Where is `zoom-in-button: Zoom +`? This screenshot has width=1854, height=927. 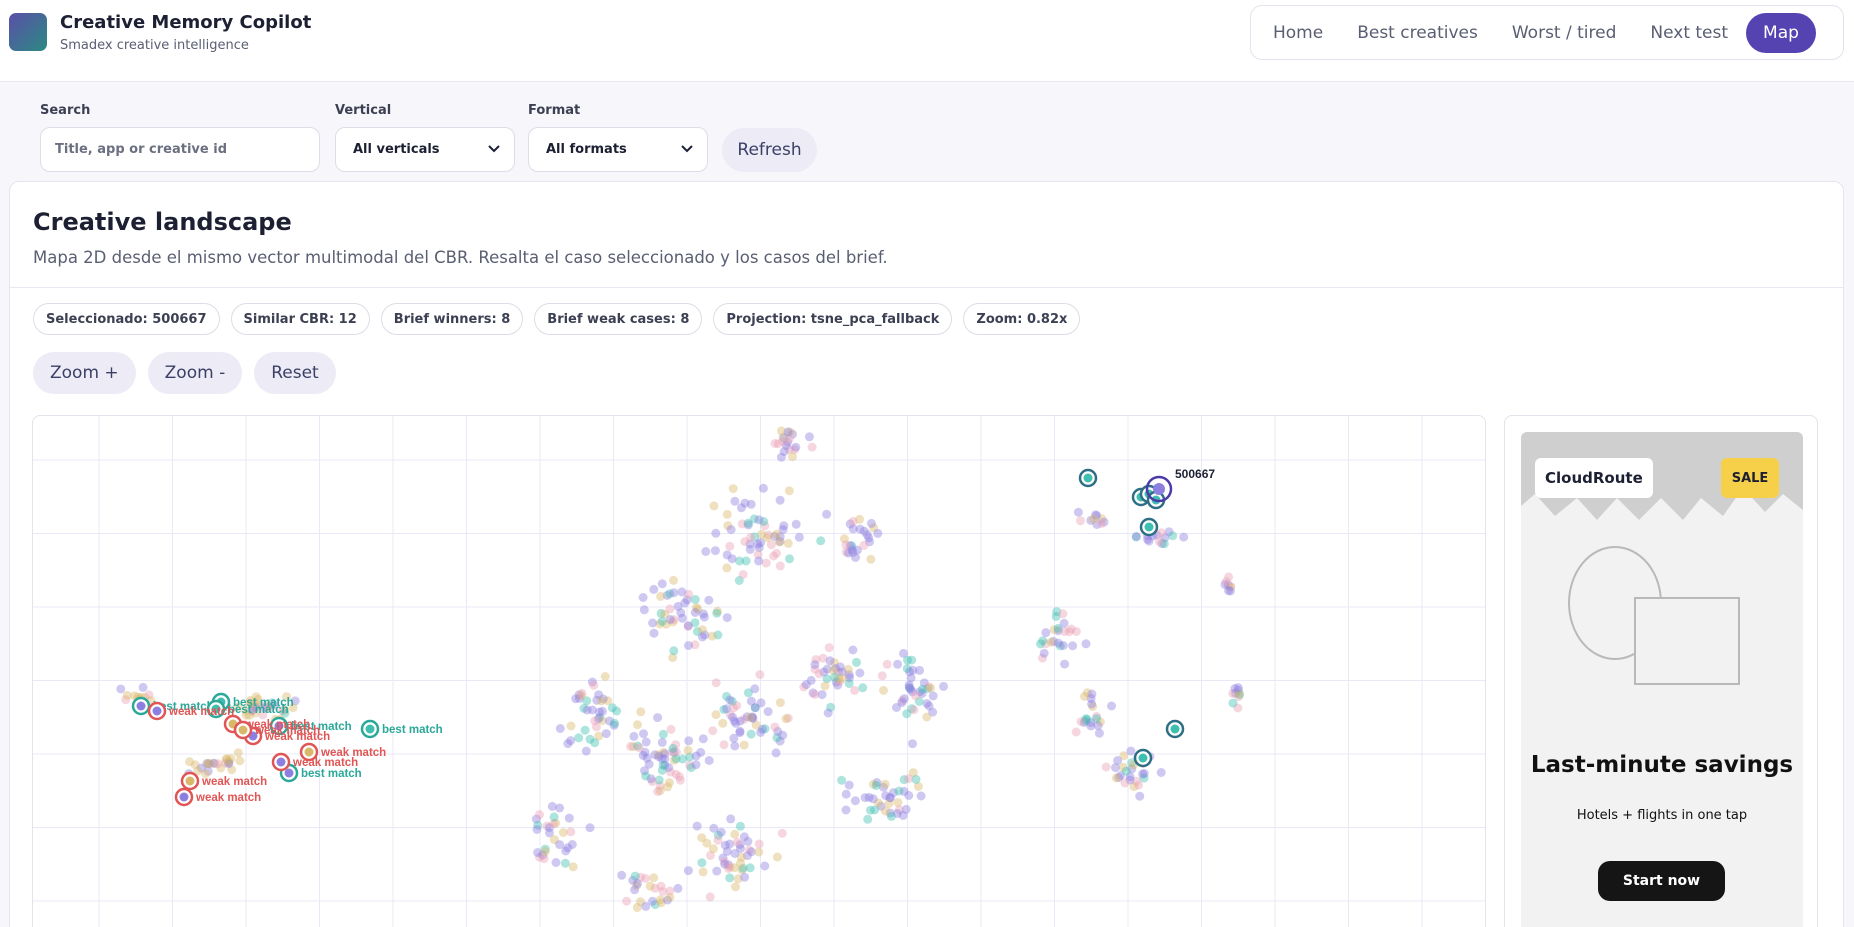
zoom-in-button: Zoom + is located at coordinates (84, 373).